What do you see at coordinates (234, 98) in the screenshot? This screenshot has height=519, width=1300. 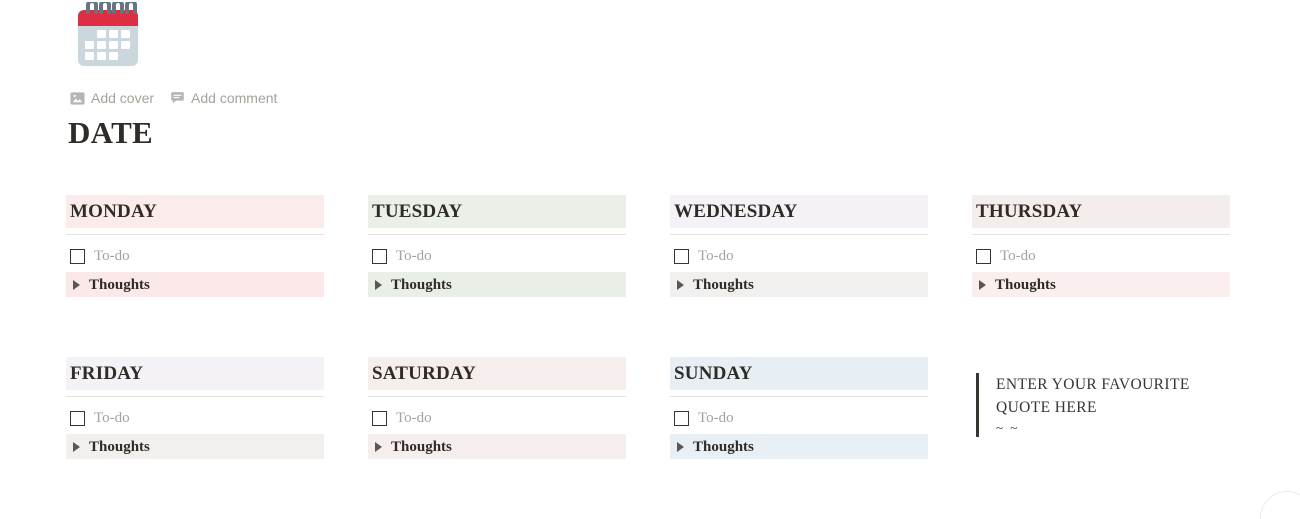 I see `add-comment-label: Add comment` at bounding box center [234, 98].